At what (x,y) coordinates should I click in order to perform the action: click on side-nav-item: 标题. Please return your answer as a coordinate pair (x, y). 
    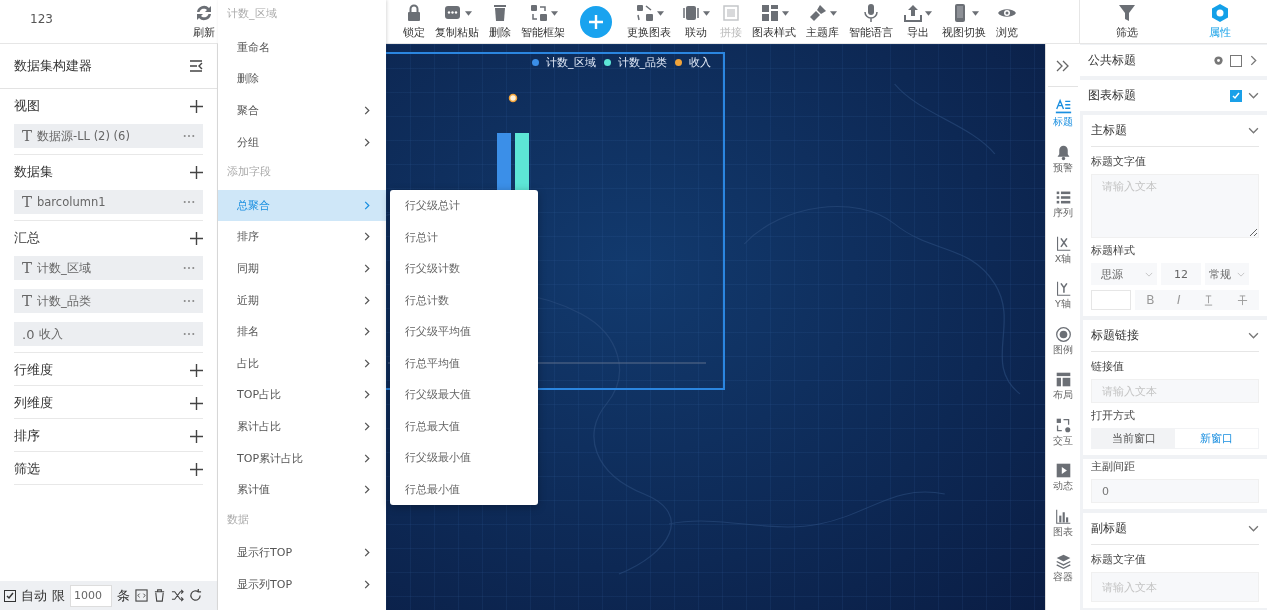
    Looking at the image, I should click on (1063, 114).